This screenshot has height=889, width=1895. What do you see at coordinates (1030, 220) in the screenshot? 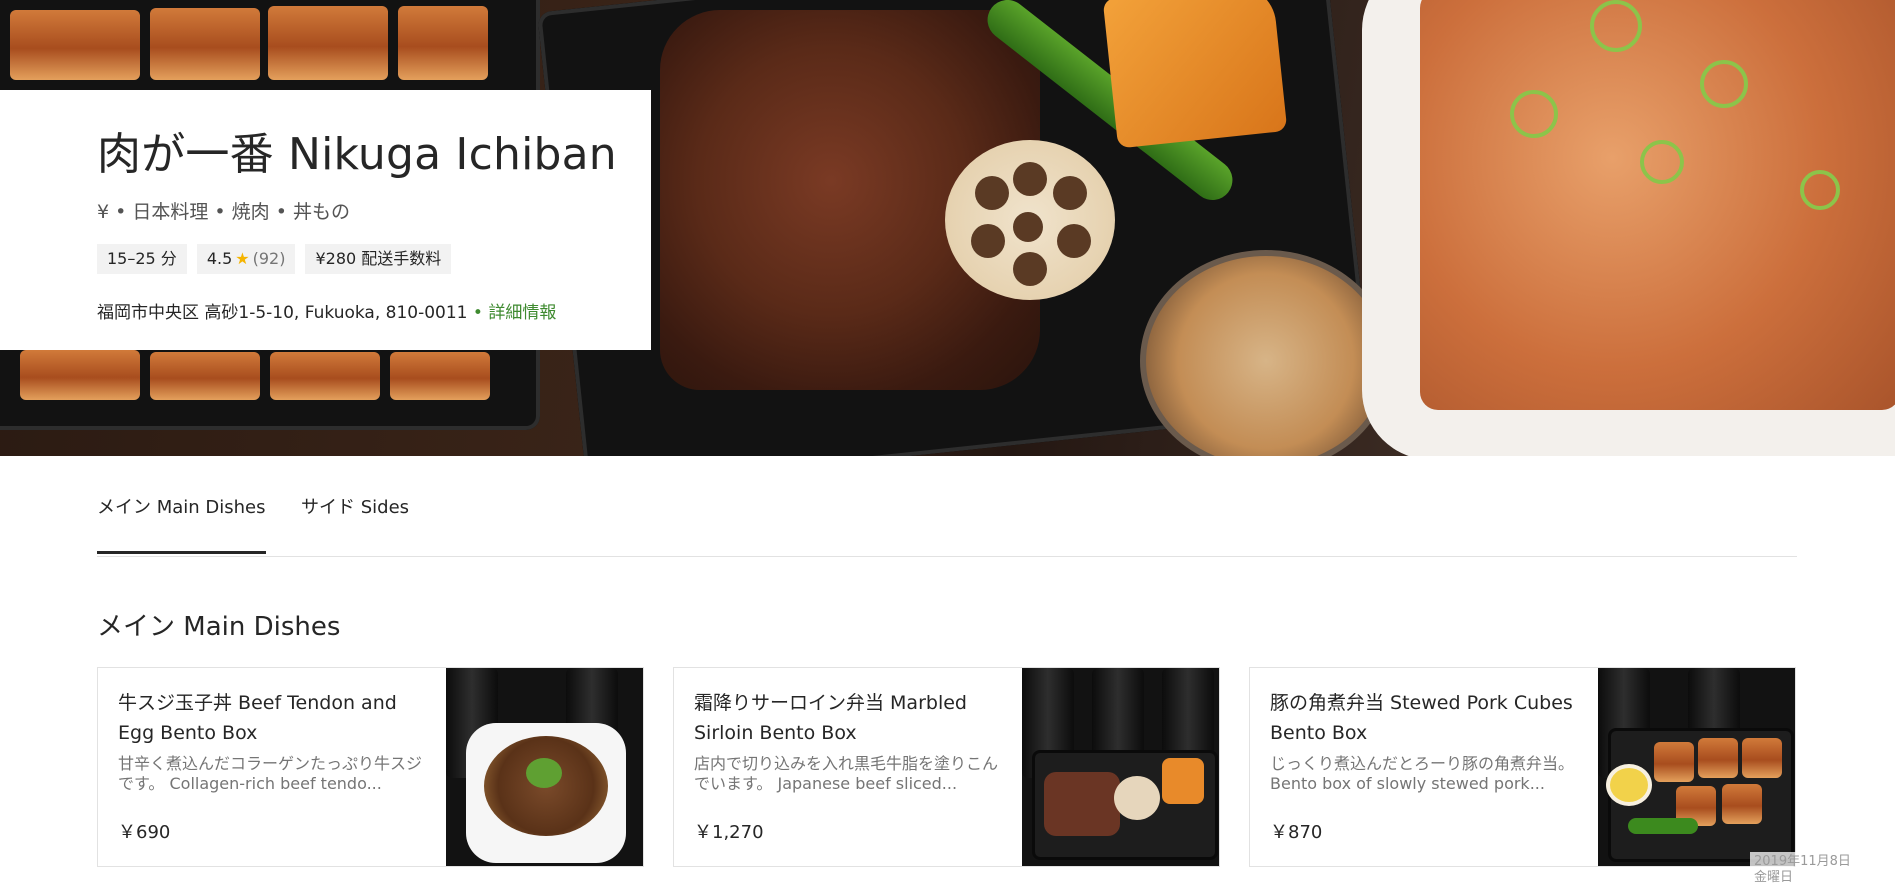
I see `hero-lotus-root` at bounding box center [1030, 220].